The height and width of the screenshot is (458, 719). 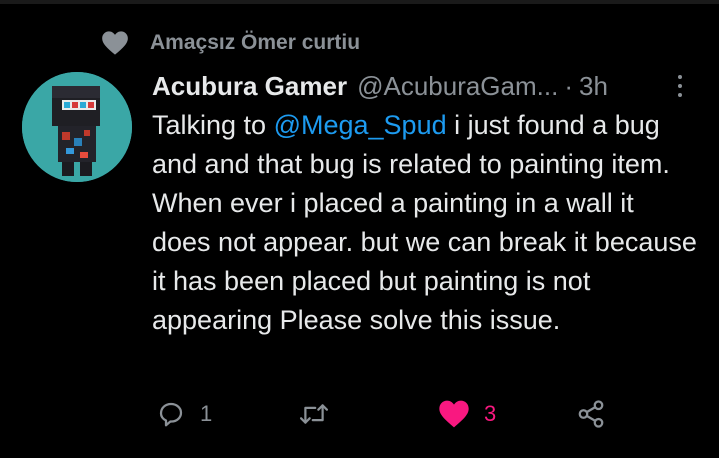 What do you see at coordinates (255, 42) in the screenshot?
I see `social-context-label: Amaçsız Ömer curtiu` at bounding box center [255, 42].